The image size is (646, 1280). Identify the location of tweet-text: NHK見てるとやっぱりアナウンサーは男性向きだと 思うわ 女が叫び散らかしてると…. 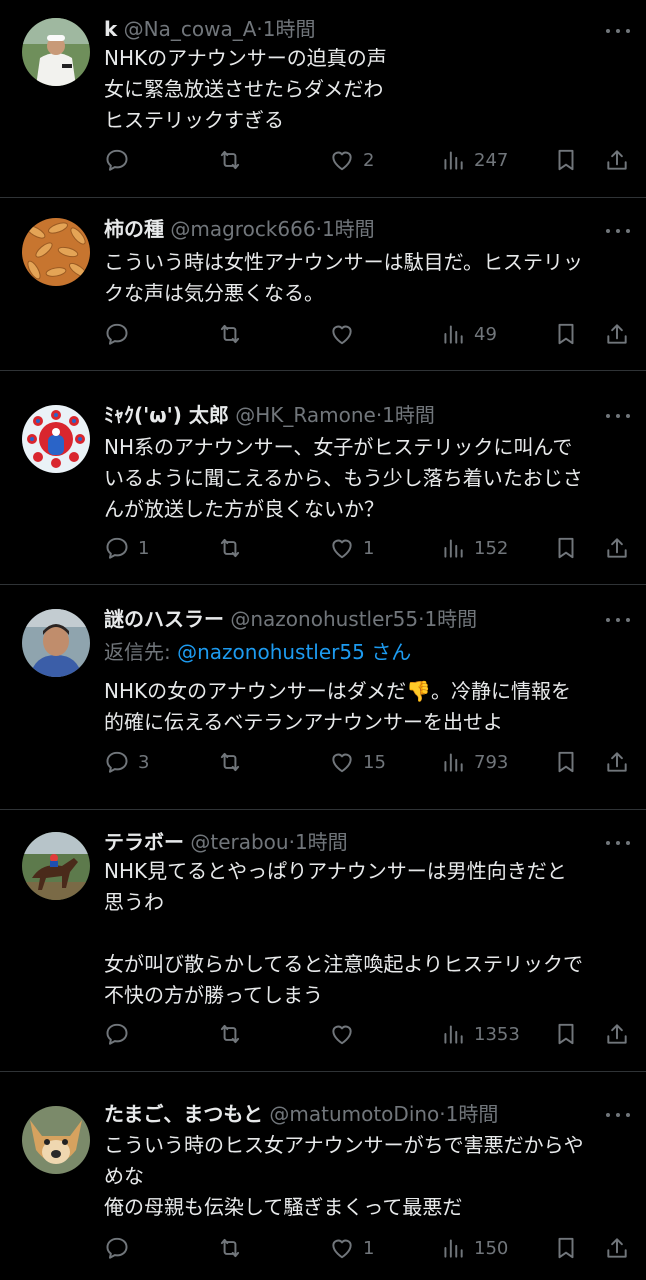
(369, 933).